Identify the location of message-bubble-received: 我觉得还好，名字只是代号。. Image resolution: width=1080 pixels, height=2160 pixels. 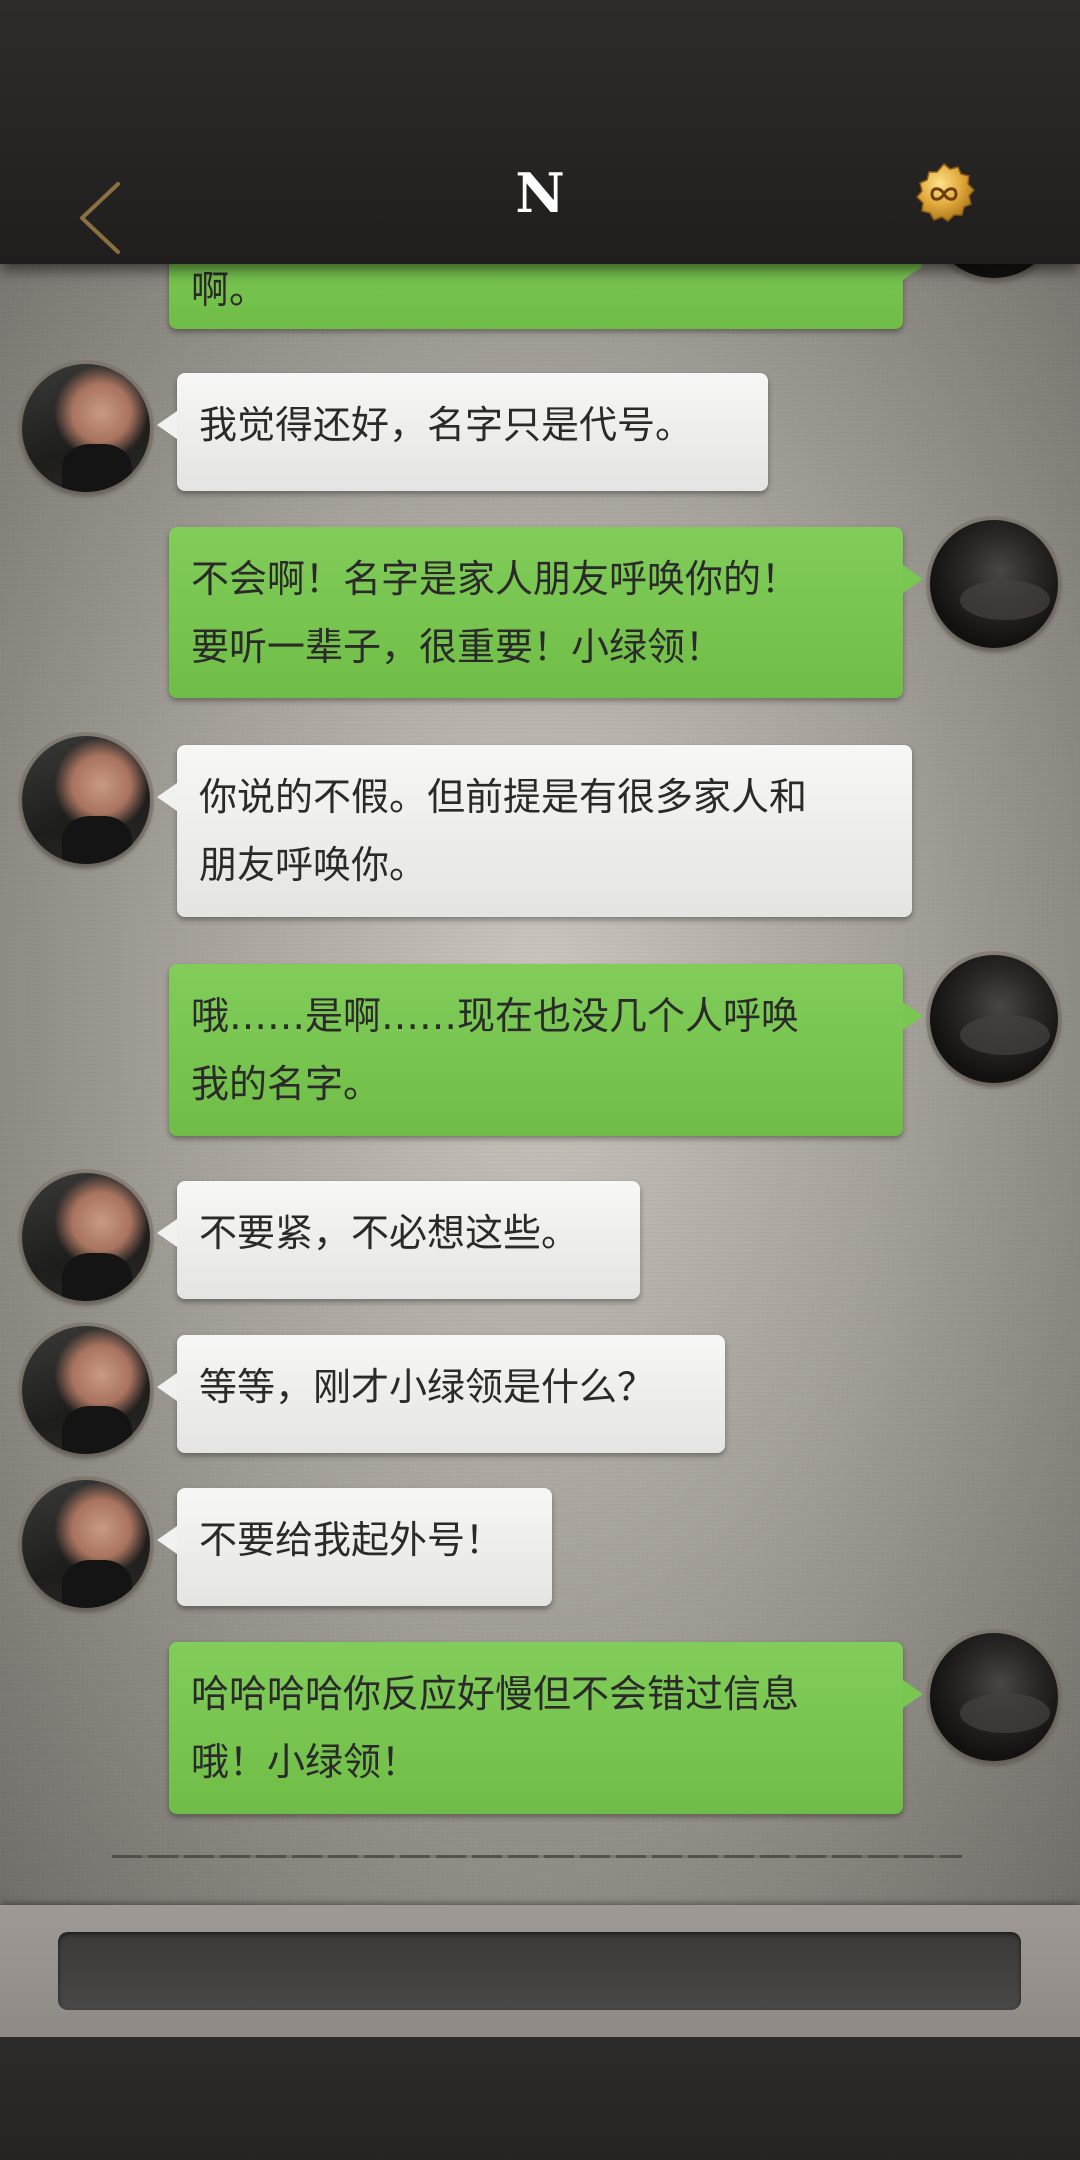
(462, 432).